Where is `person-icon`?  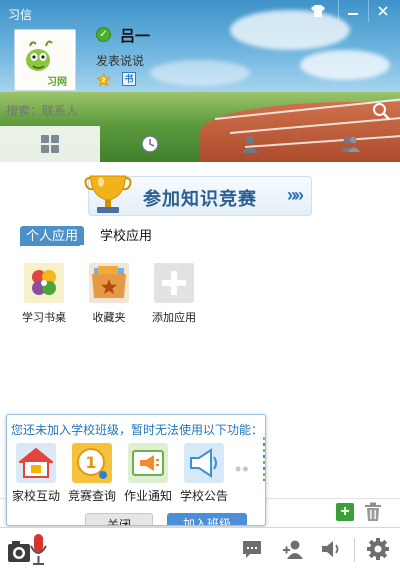
person-icon is located at coordinates (250, 144).